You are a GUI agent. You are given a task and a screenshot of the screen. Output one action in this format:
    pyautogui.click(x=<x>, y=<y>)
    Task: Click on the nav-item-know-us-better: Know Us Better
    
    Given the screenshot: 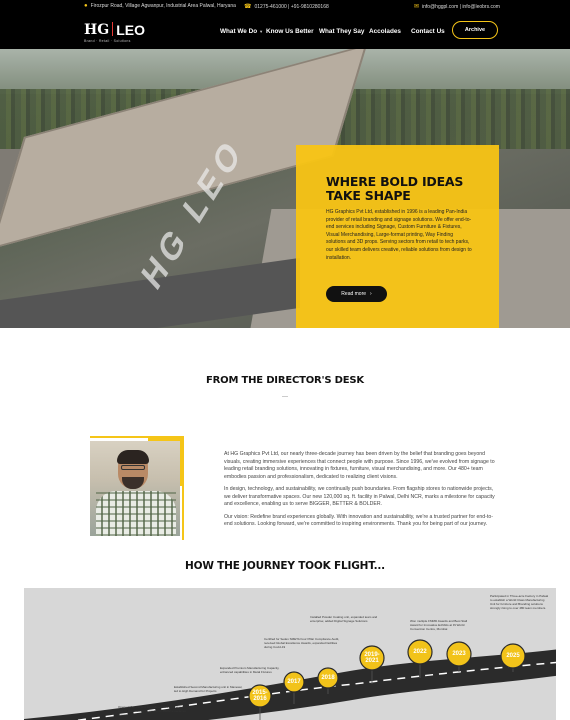 What is the action you would take?
    pyautogui.click(x=290, y=31)
    